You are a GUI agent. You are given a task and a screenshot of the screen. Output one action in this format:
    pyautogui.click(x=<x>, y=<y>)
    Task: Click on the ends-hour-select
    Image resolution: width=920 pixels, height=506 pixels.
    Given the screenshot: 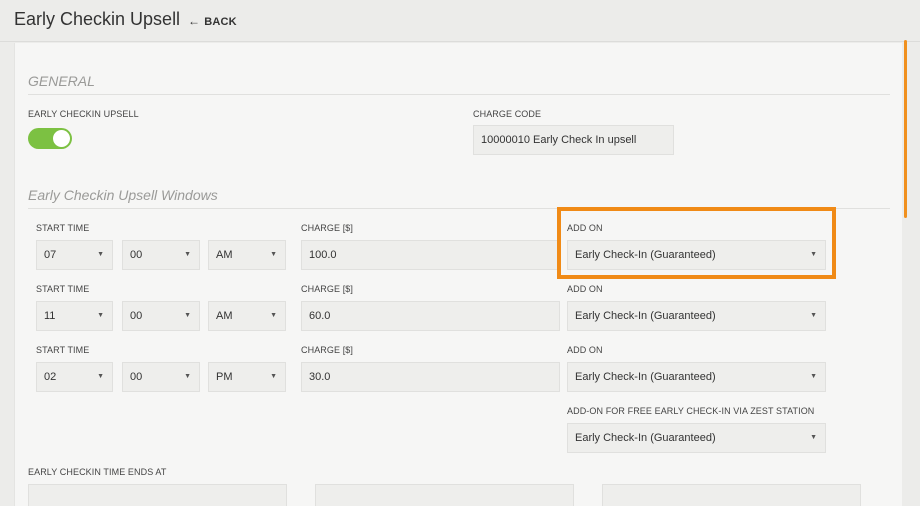 What is the action you would take?
    pyautogui.click(x=157, y=495)
    